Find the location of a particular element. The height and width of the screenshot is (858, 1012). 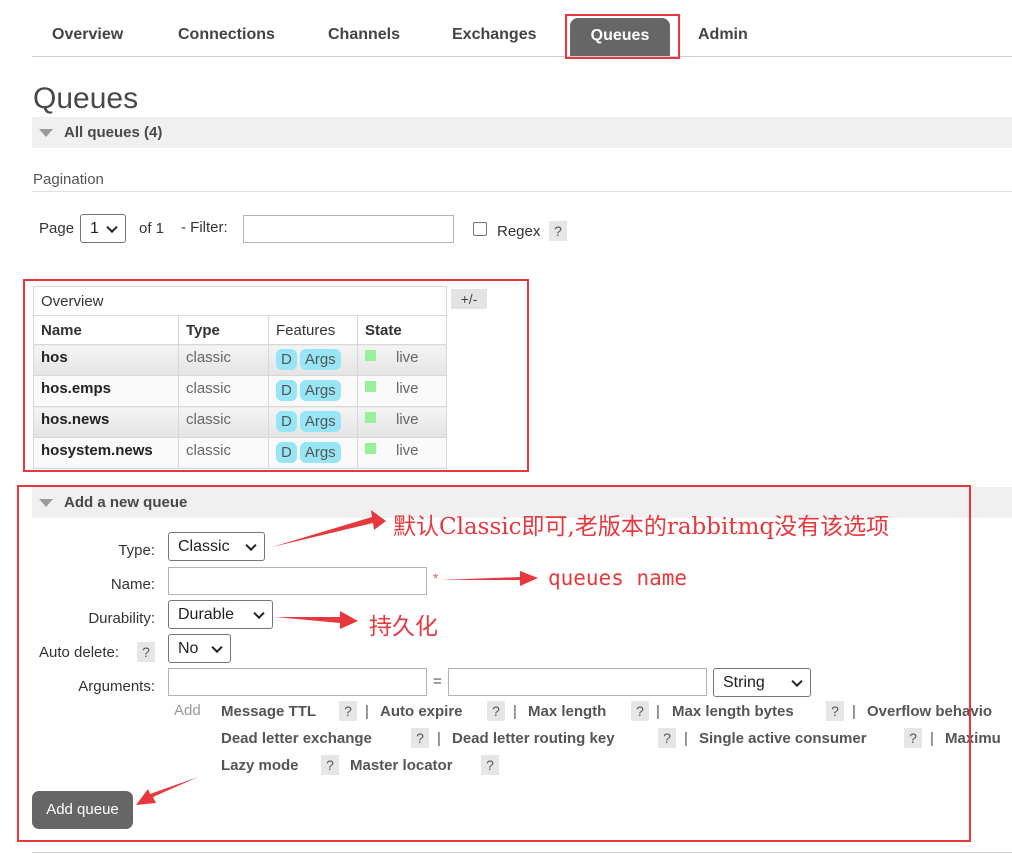

annotation-durability-note: 持久化 is located at coordinates (403, 627).